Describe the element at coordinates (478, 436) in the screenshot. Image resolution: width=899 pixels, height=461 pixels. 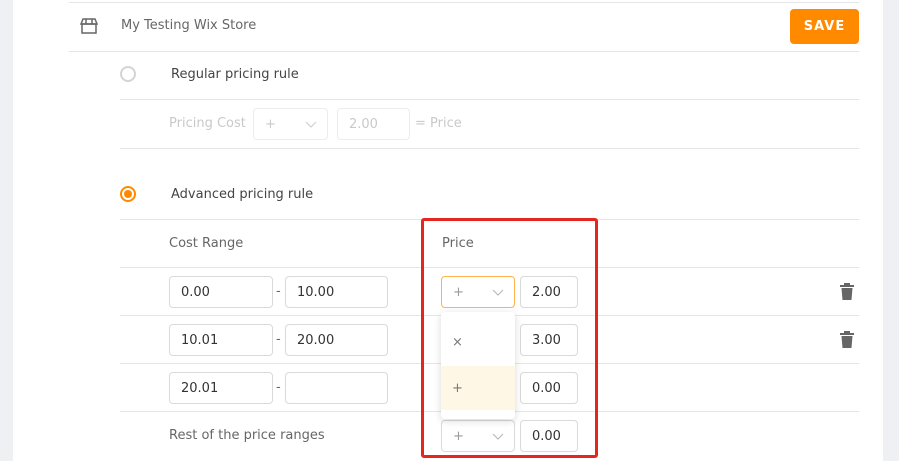
I see `rest-operator-select: +` at that location.